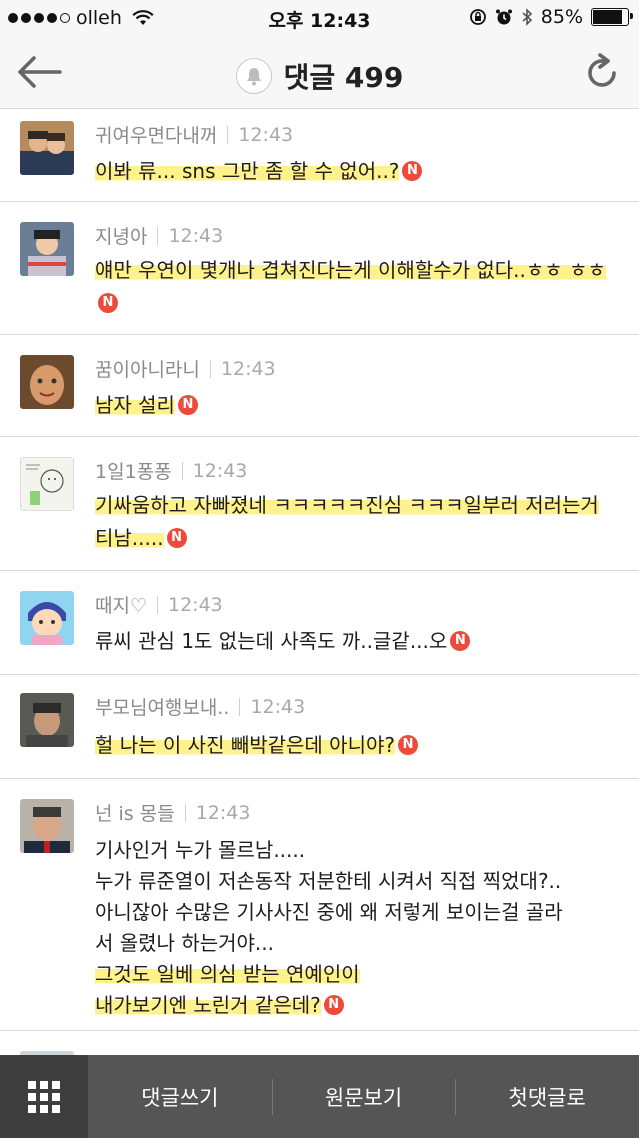 This screenshot has height=1138, width=639. I want to click on status-bar: olleh 오후 12:43 85%, so click(319, 18).